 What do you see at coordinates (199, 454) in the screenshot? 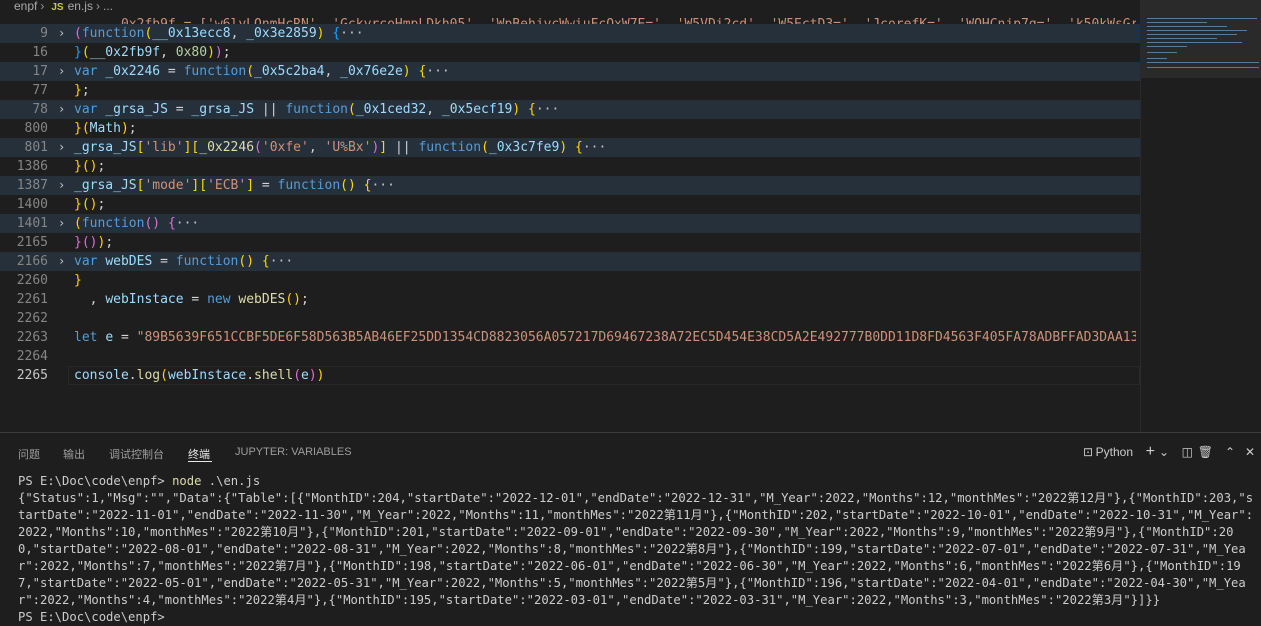
I see `tab-terminal: 终端` at bounding box center [199, 454].